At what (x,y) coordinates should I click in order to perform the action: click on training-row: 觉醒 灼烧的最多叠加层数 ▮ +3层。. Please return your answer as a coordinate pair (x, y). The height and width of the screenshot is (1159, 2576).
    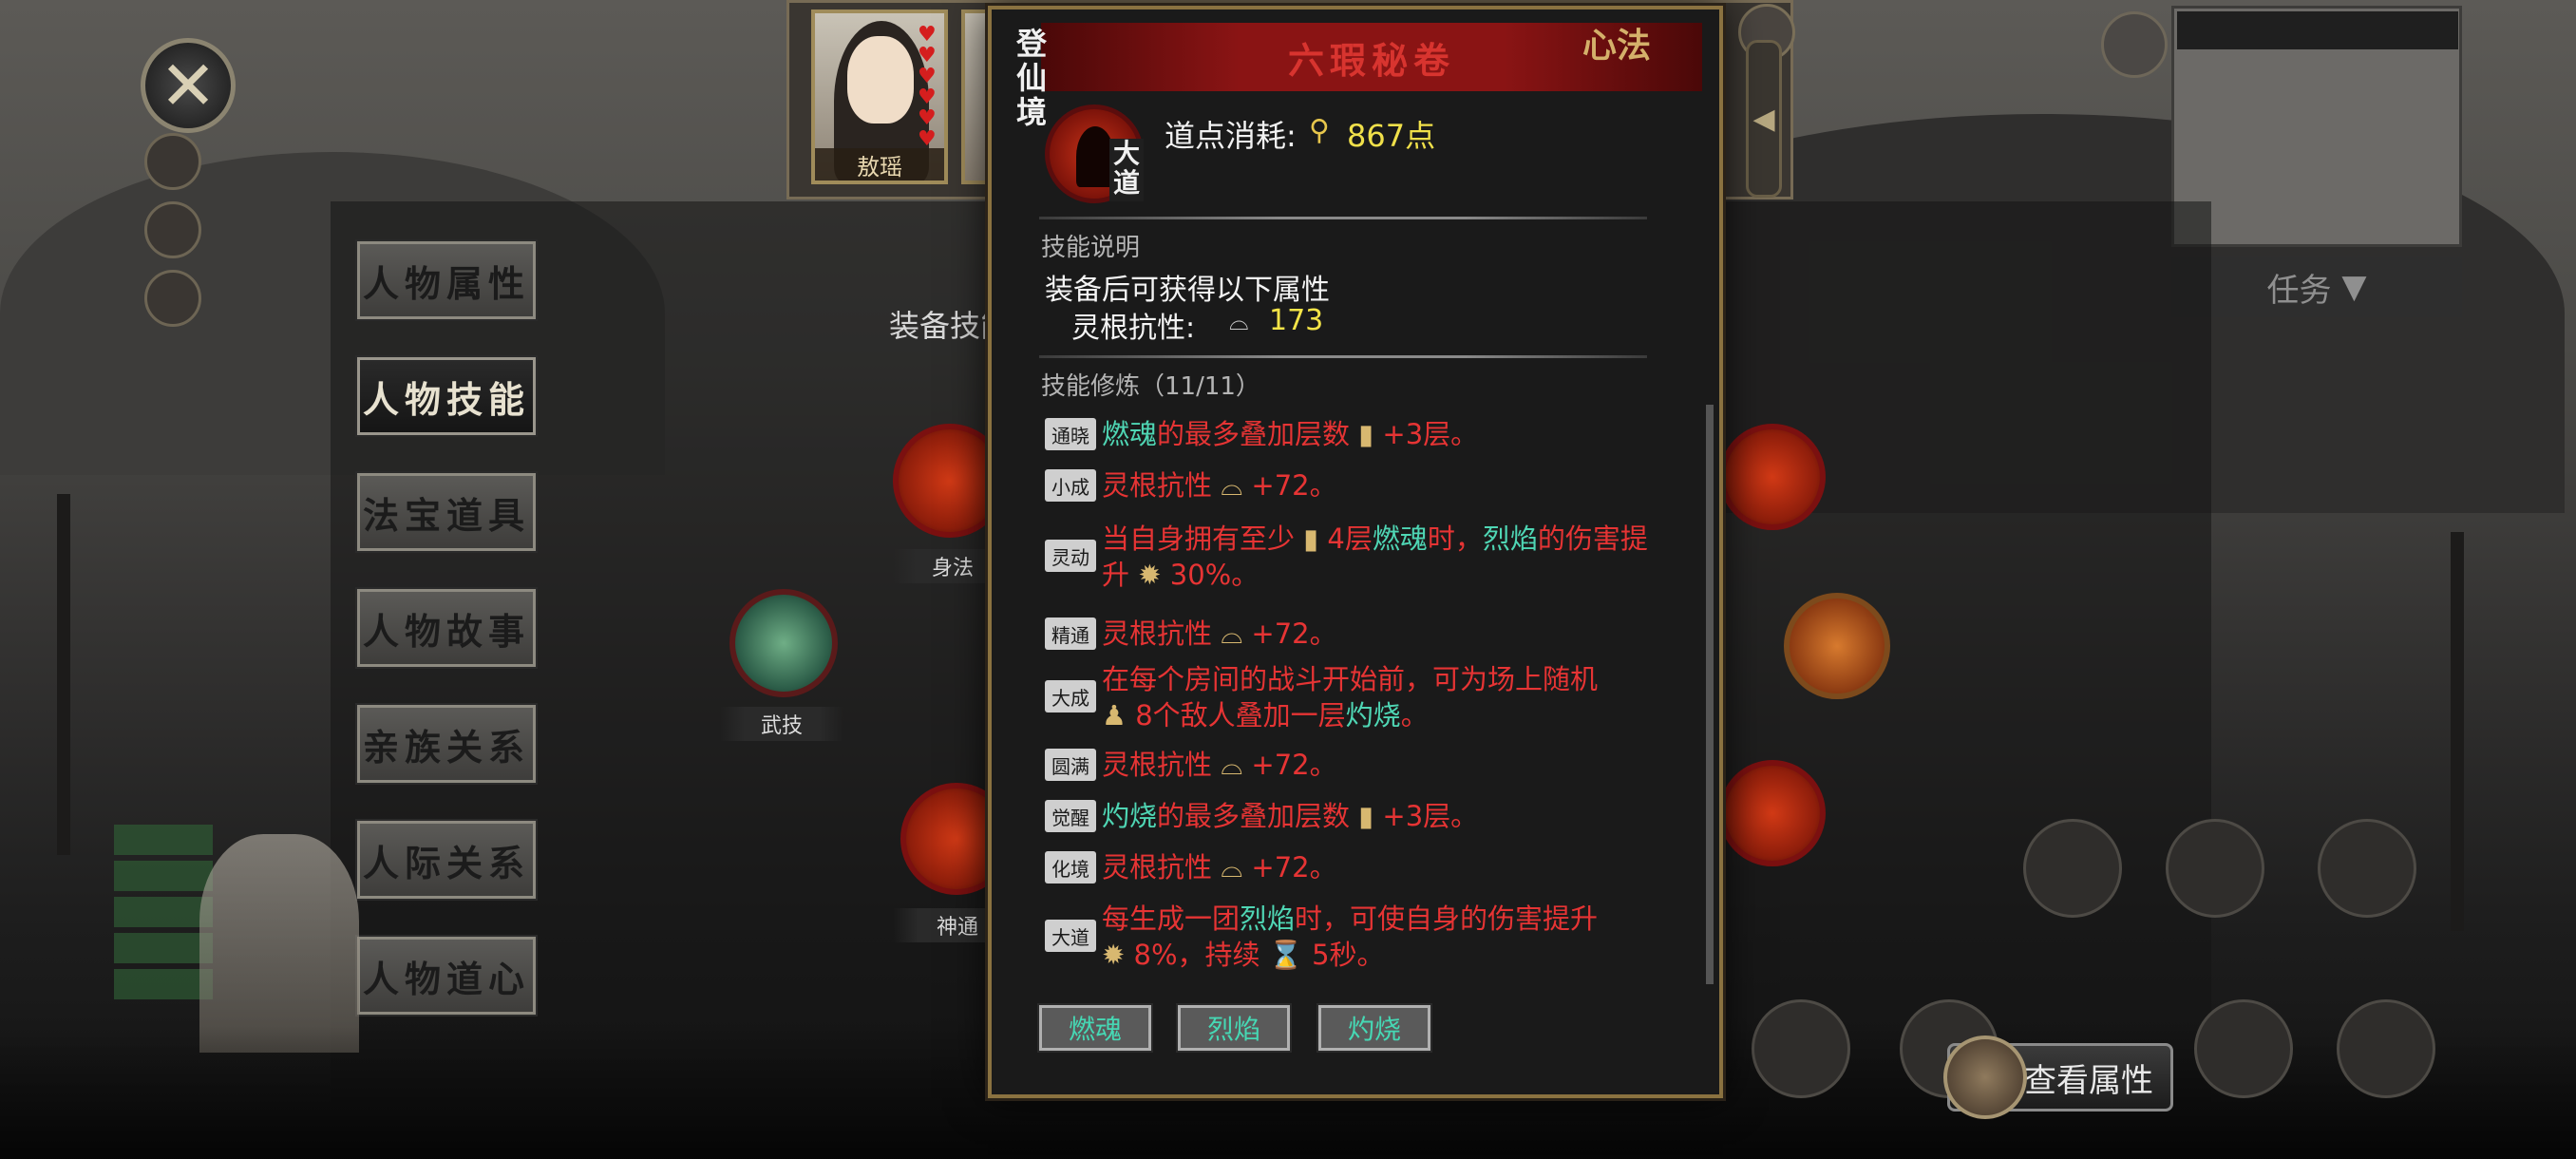
    Looking at the image, I should click on (1377, 817).